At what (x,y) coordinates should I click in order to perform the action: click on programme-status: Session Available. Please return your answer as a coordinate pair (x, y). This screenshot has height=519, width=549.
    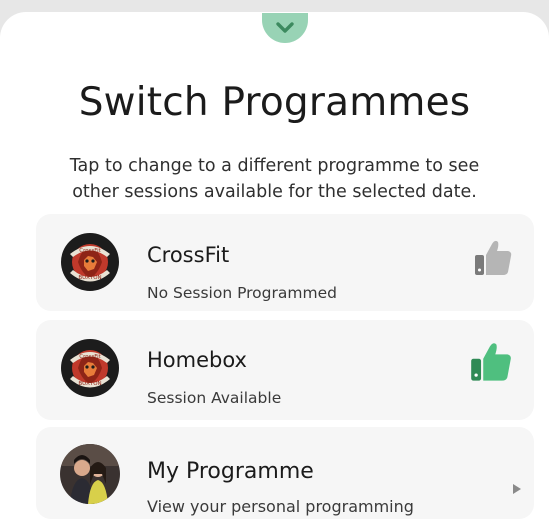
    Looking at the image, I should click on (214, 398).